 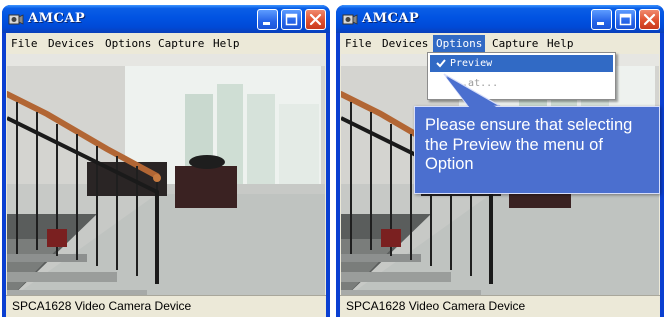 What do you see at coordinates (459, 44) in the screenshot?
I see `menu-options-active: Options` at bounding box center [459, 44].